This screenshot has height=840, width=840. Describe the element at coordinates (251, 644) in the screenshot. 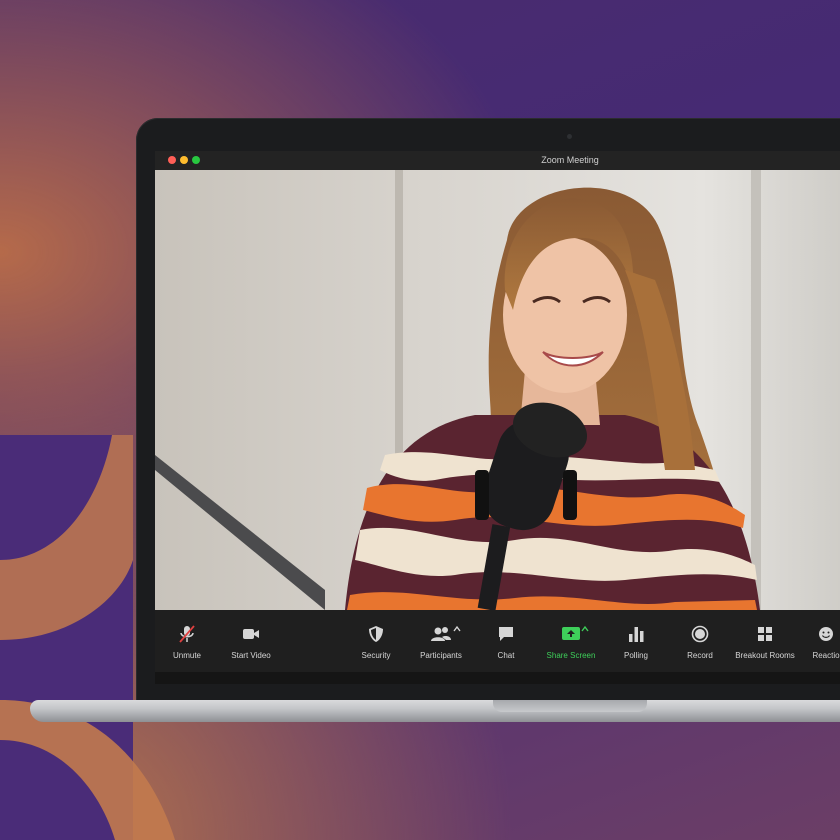

I see `start-video-button: Start Video` at that location.